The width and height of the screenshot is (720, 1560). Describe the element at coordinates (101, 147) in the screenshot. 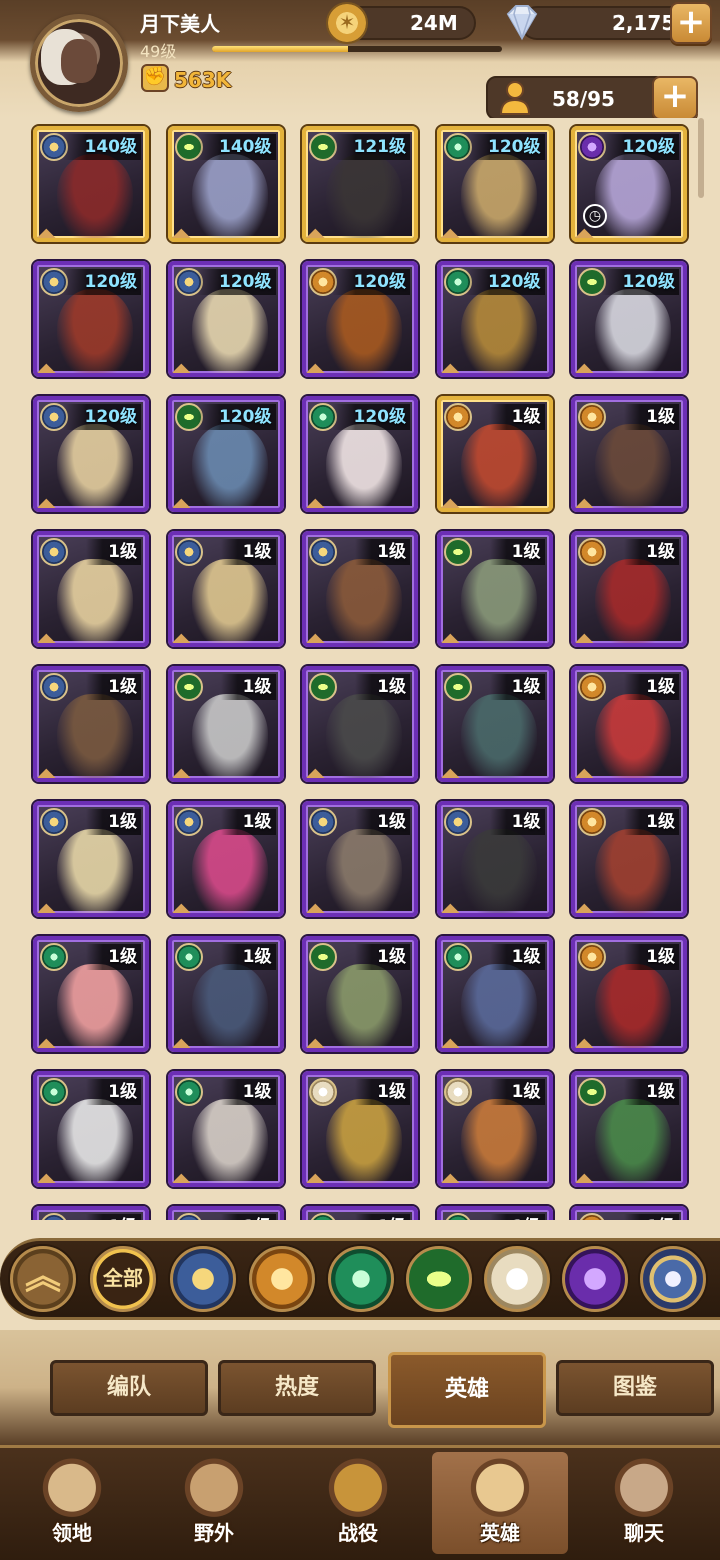

I see `hero-level: 140级` at that location.